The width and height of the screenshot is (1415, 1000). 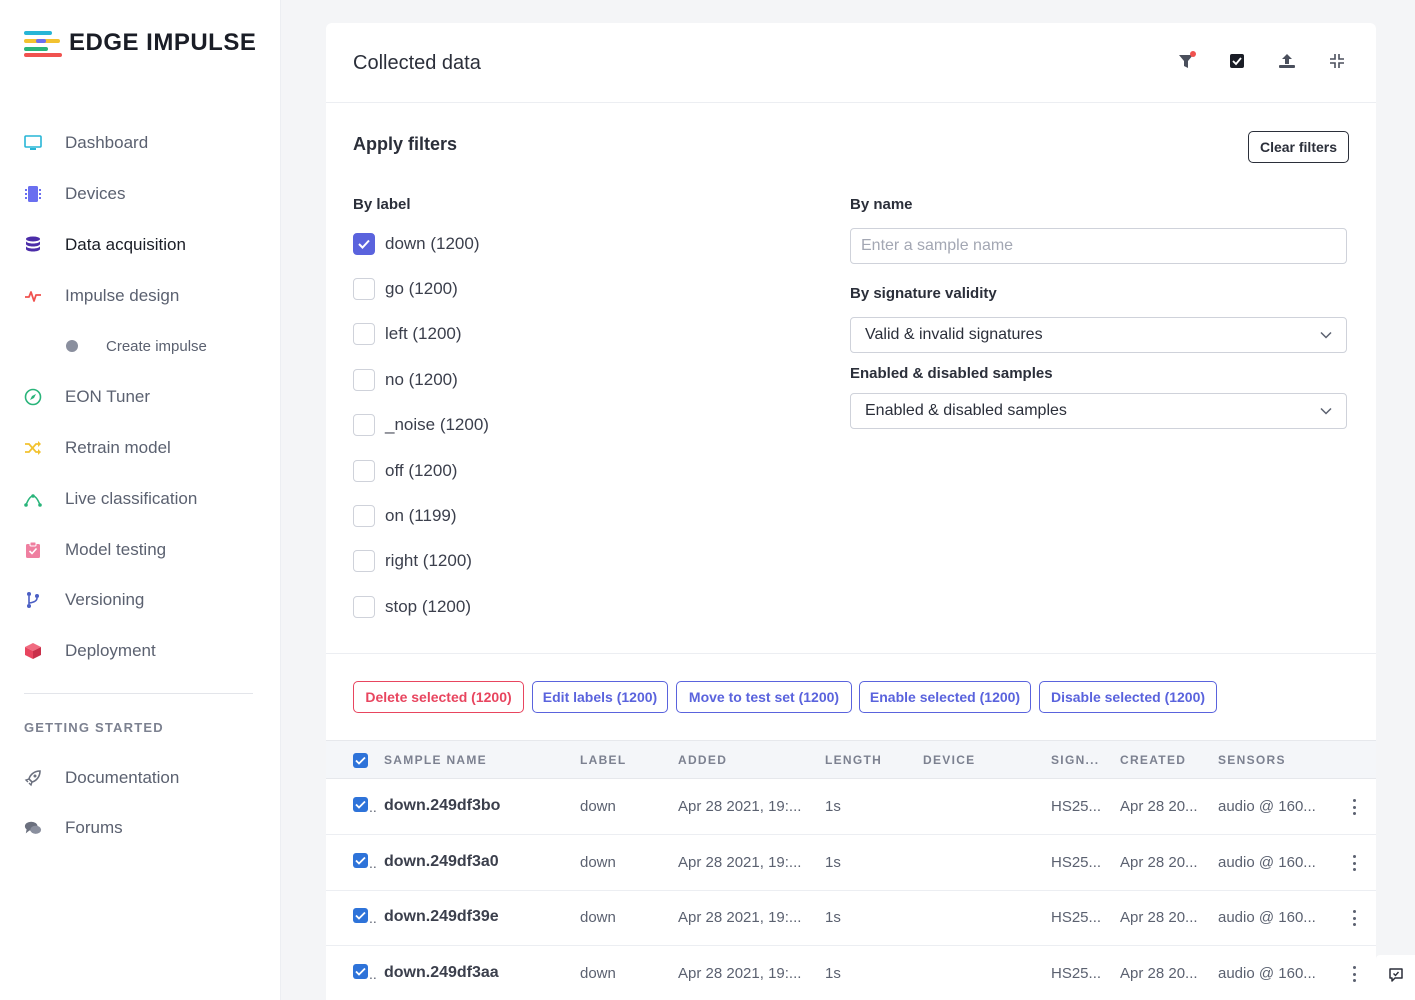 What do you see at coordinates (101, 296) in the screenshot?
I see `sidebar-item-impulse-design: Impulse design` at bounding box center [101, 296].